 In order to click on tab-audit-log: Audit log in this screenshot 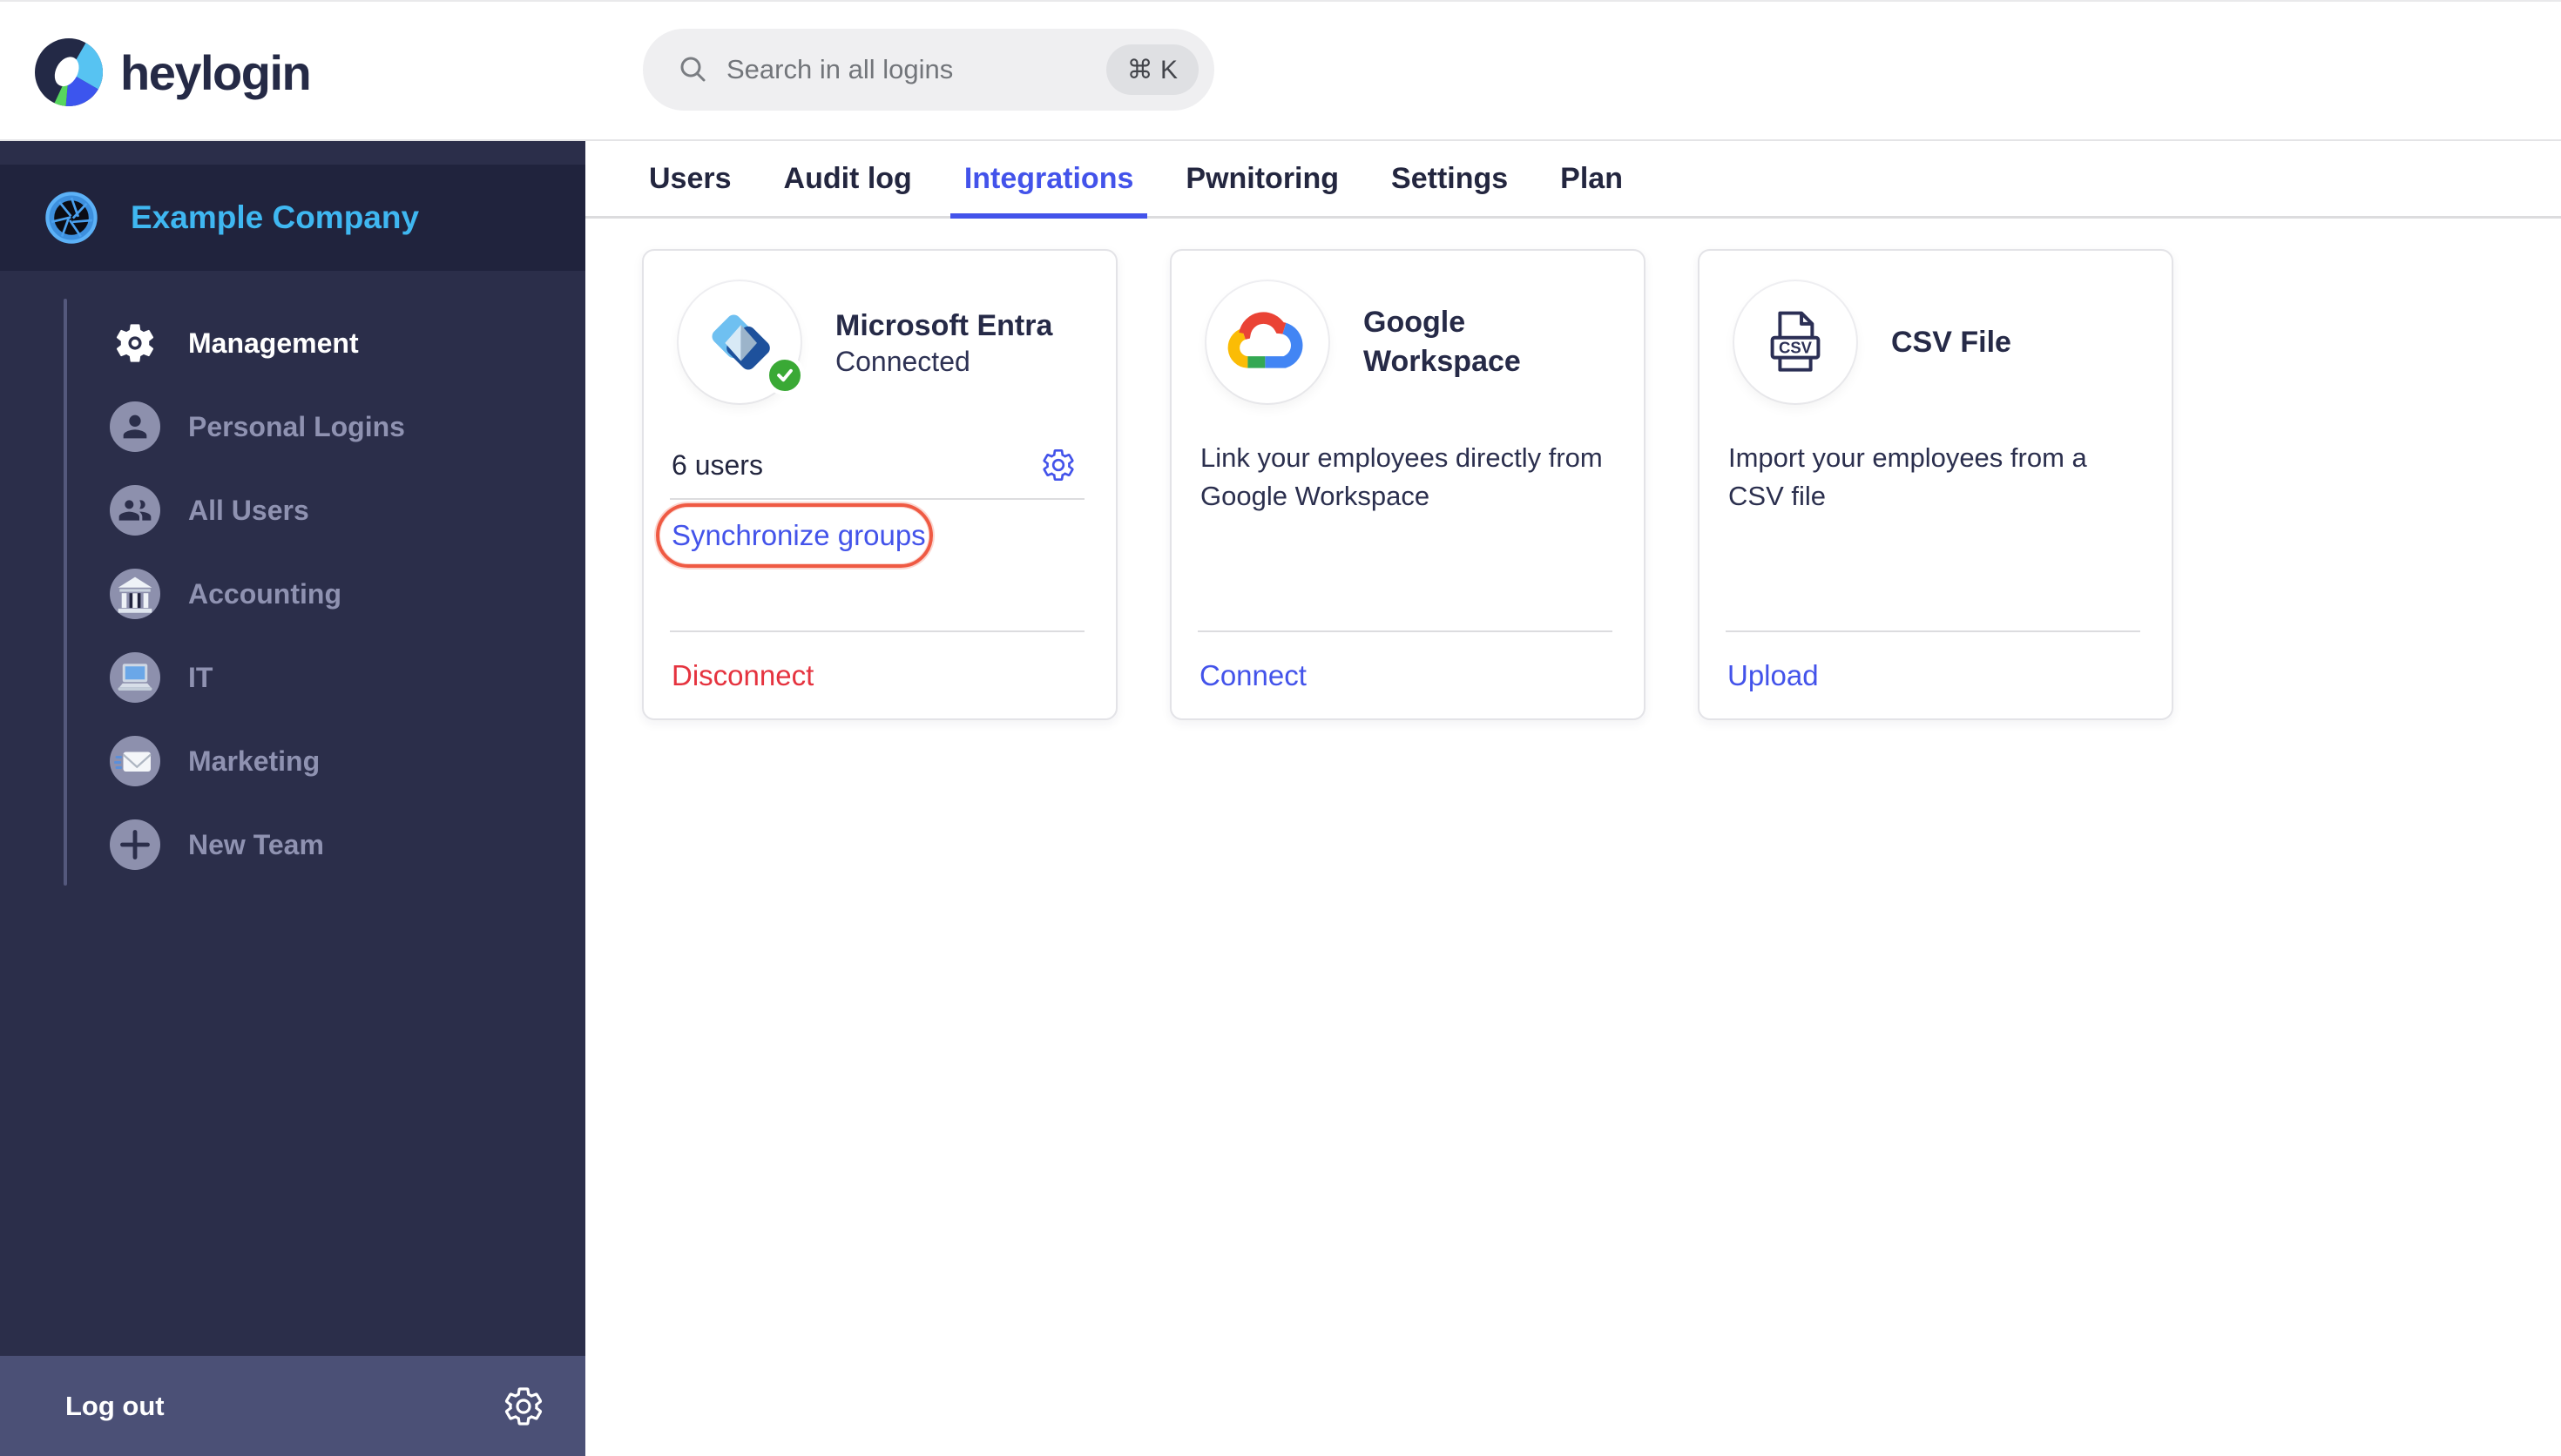, I will do `click(848, 178)`.